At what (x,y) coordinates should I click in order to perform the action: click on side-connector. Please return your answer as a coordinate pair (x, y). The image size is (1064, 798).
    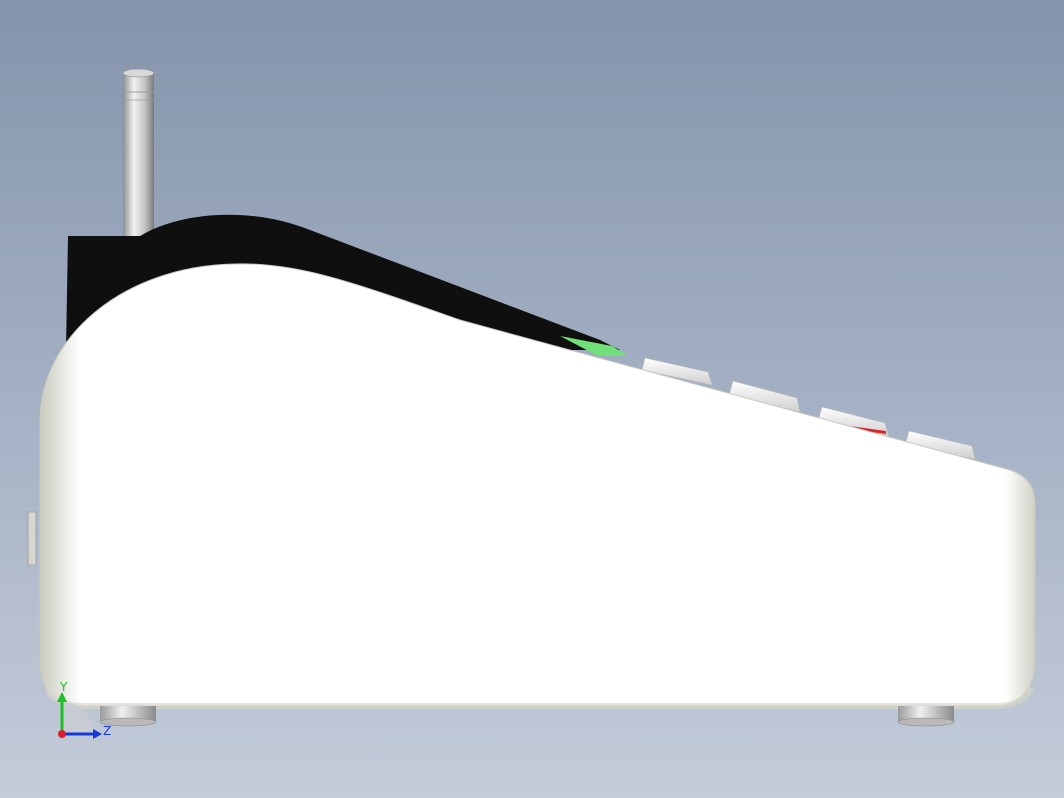
    Looking at the image, I should click on (32, 538).